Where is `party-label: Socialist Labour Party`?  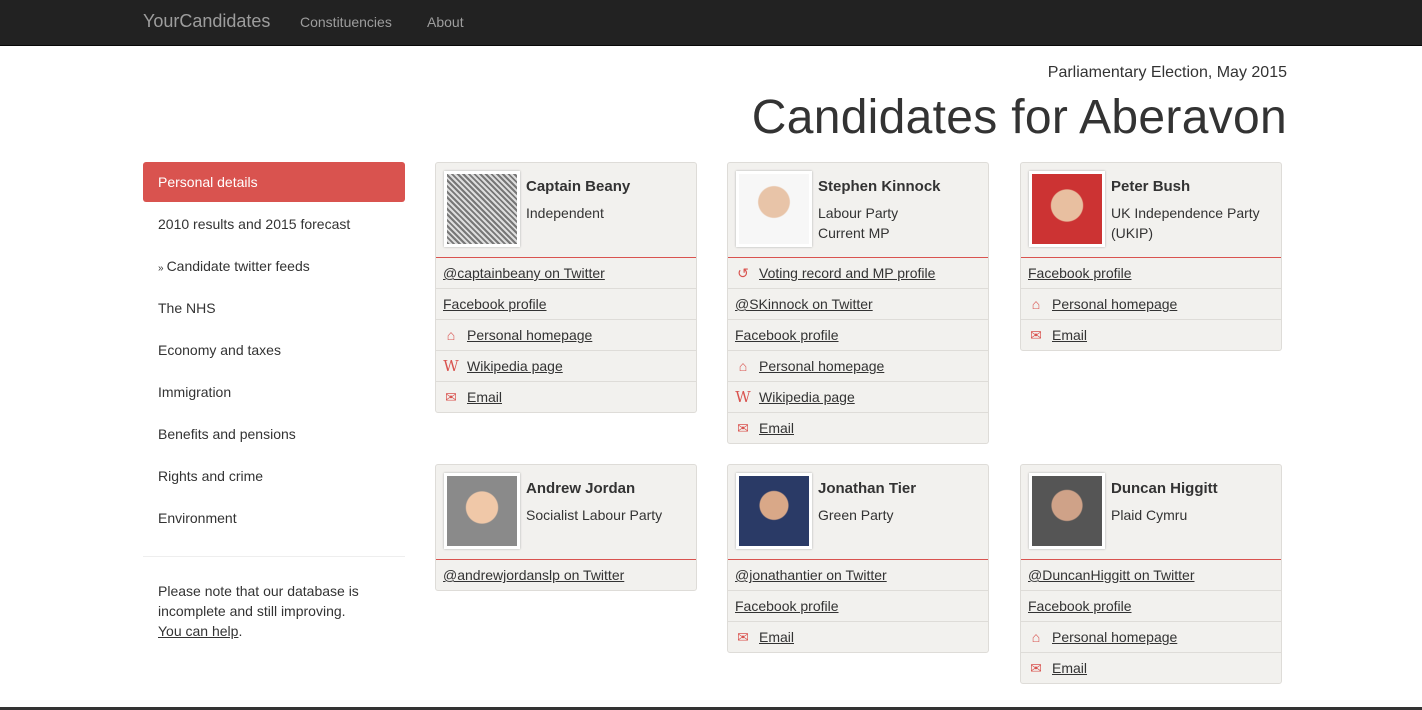
party-label: Socialist Labour Party is located at coordinates (594, 515).